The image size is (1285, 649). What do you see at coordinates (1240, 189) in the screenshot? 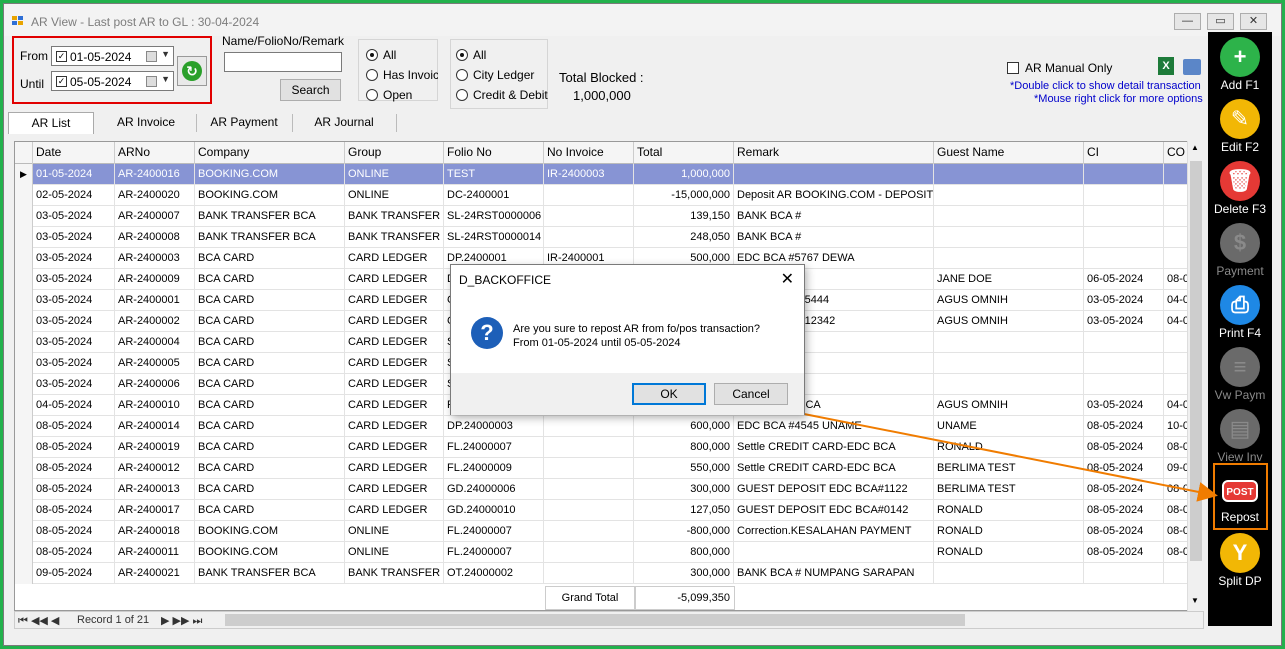
I see `delete-f3-button: 🗑 Delete F3` at bounding box center [1240, 189].